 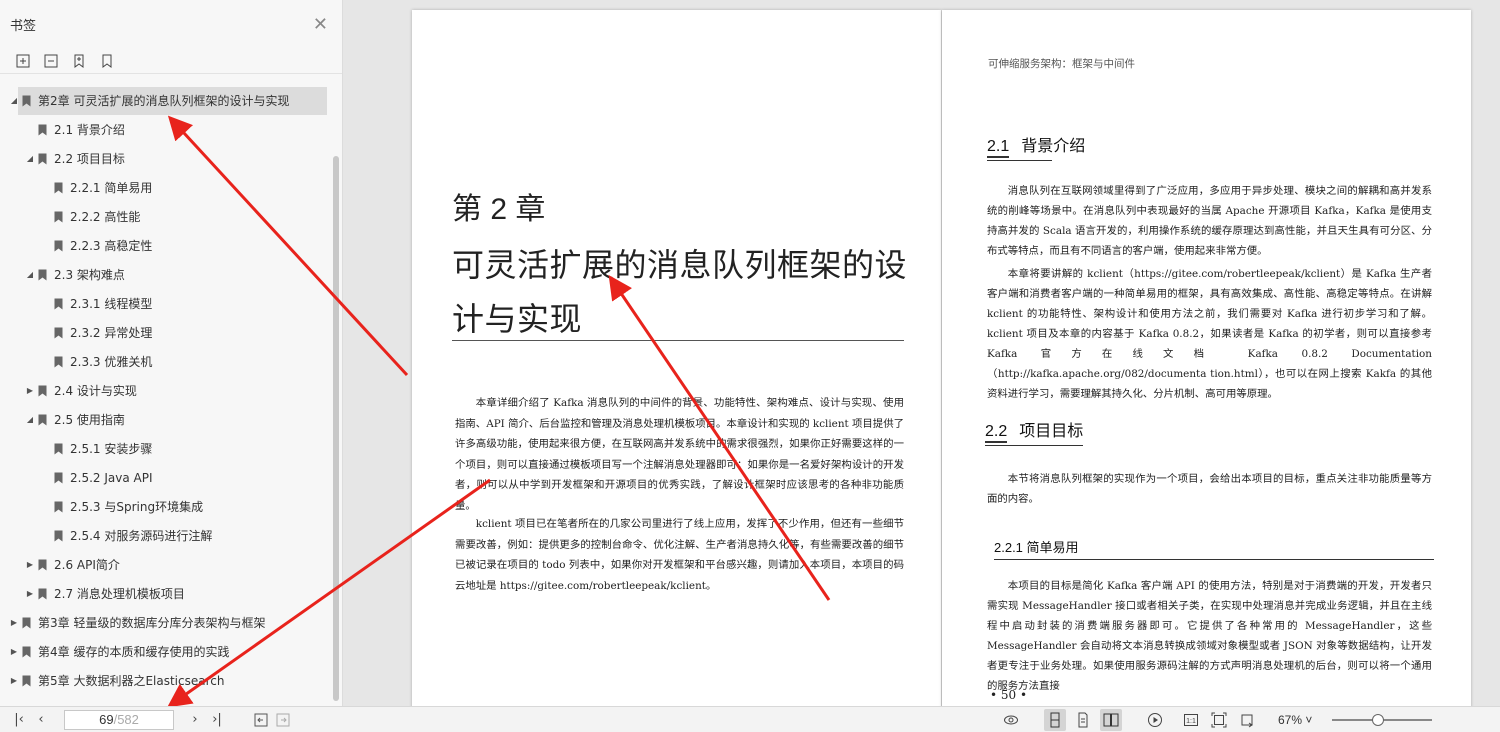 What do you see at coordinates (1295, 720) in the screenshot?
I see `zoom-dropdown: 67% ˅` at bounding box center [1295, 720].